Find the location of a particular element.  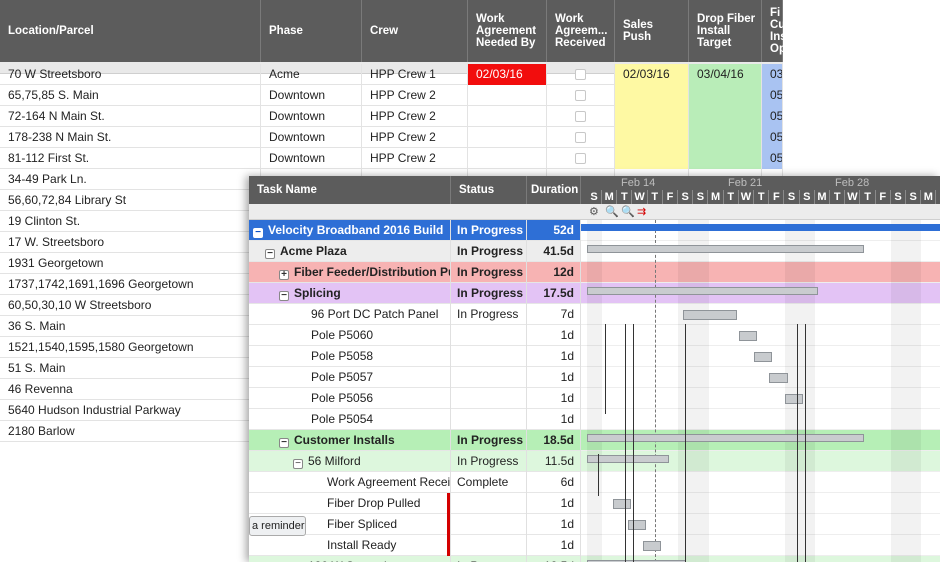

cell-location: 178-238 N Main St. is located at coordinates (130, 137).